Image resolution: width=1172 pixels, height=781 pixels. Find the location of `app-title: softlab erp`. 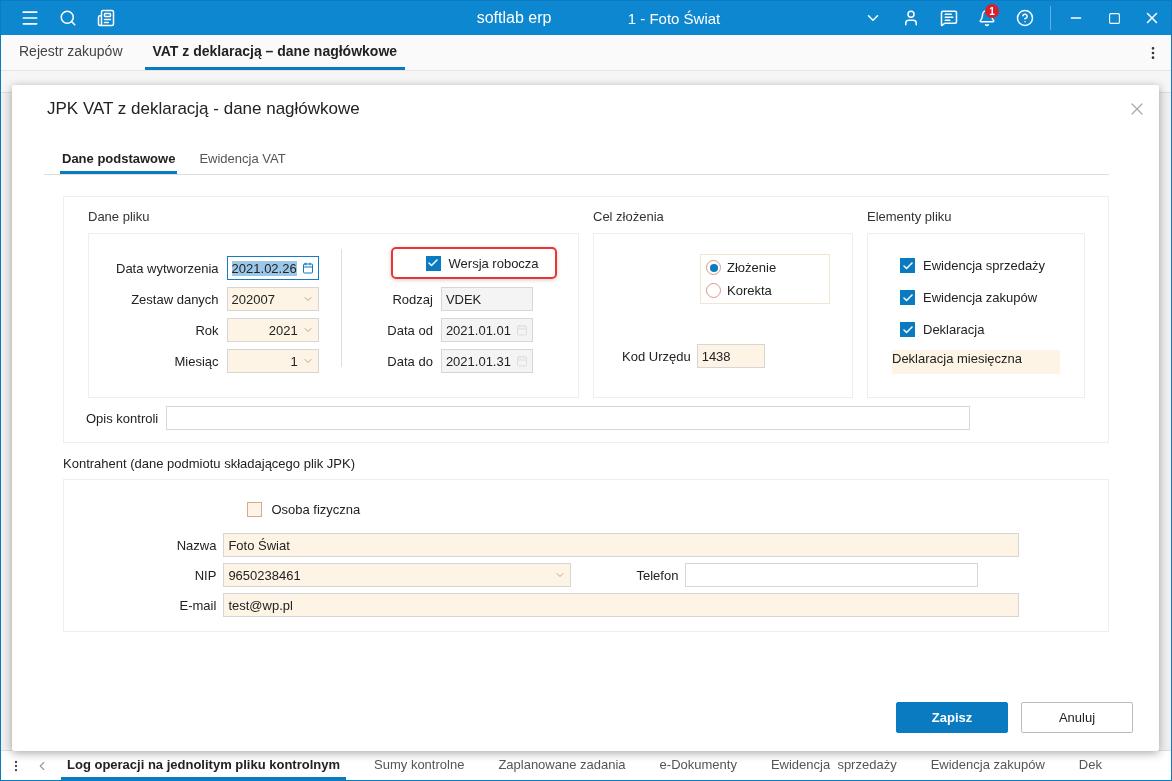

app-title: softlab erp is located at coordinates (514, 18).